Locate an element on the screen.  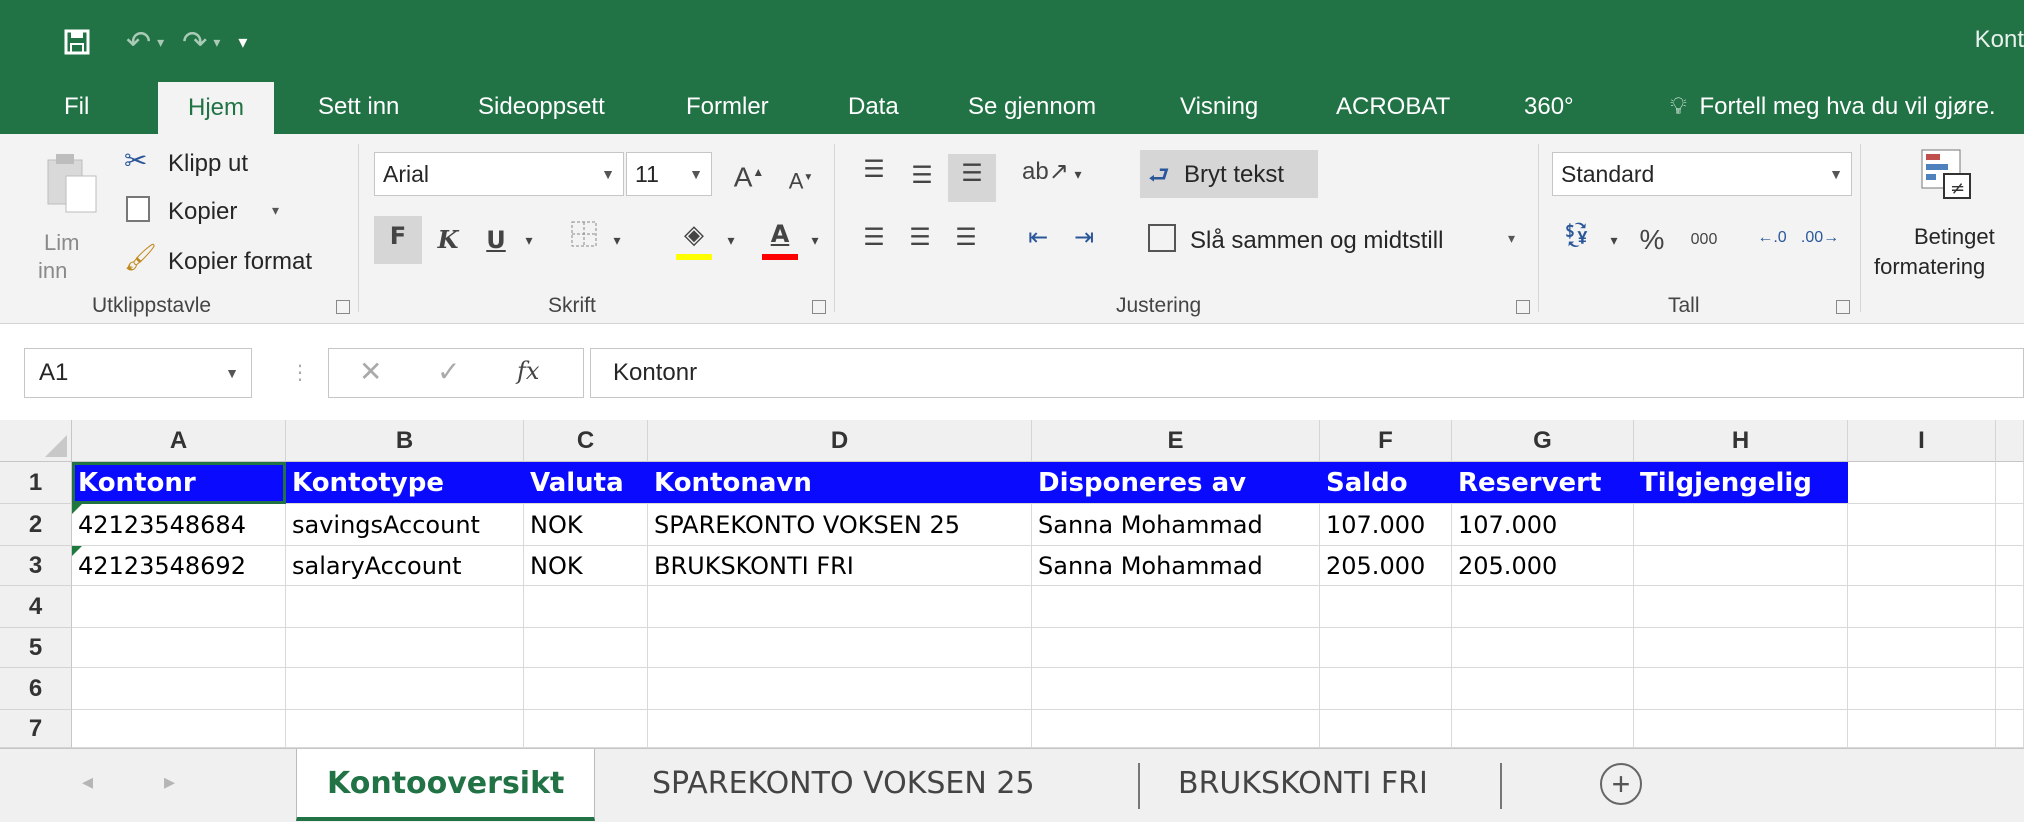
percent-button: % is located at coordinates (1652, 240).